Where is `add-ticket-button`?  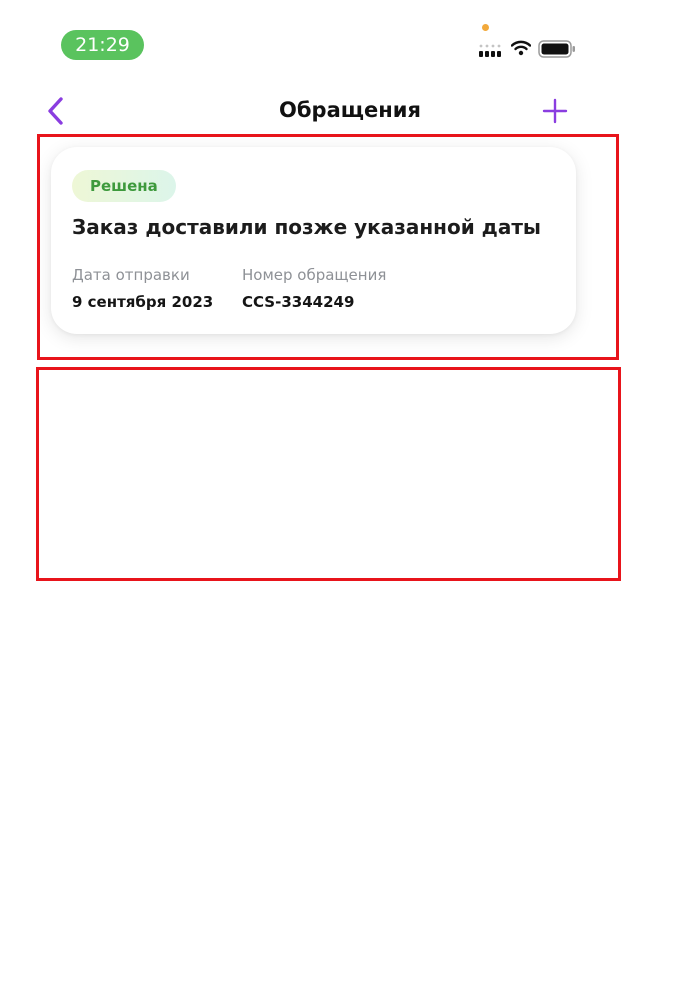
add-ticket-button is located at coordinates (555, 111).